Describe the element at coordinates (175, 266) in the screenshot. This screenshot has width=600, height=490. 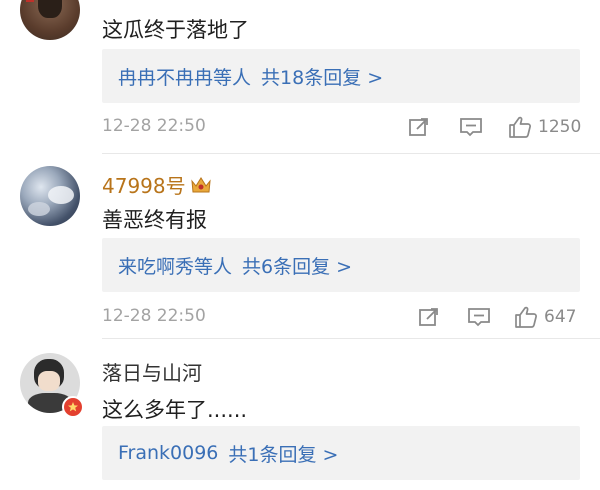
I see `reply-users: 来吃啊秀等人` at that location.